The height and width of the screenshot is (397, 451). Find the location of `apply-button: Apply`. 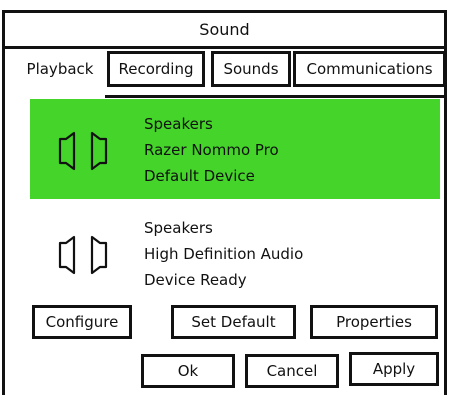

apply-button: Apply is located at coordinates (394, 369).